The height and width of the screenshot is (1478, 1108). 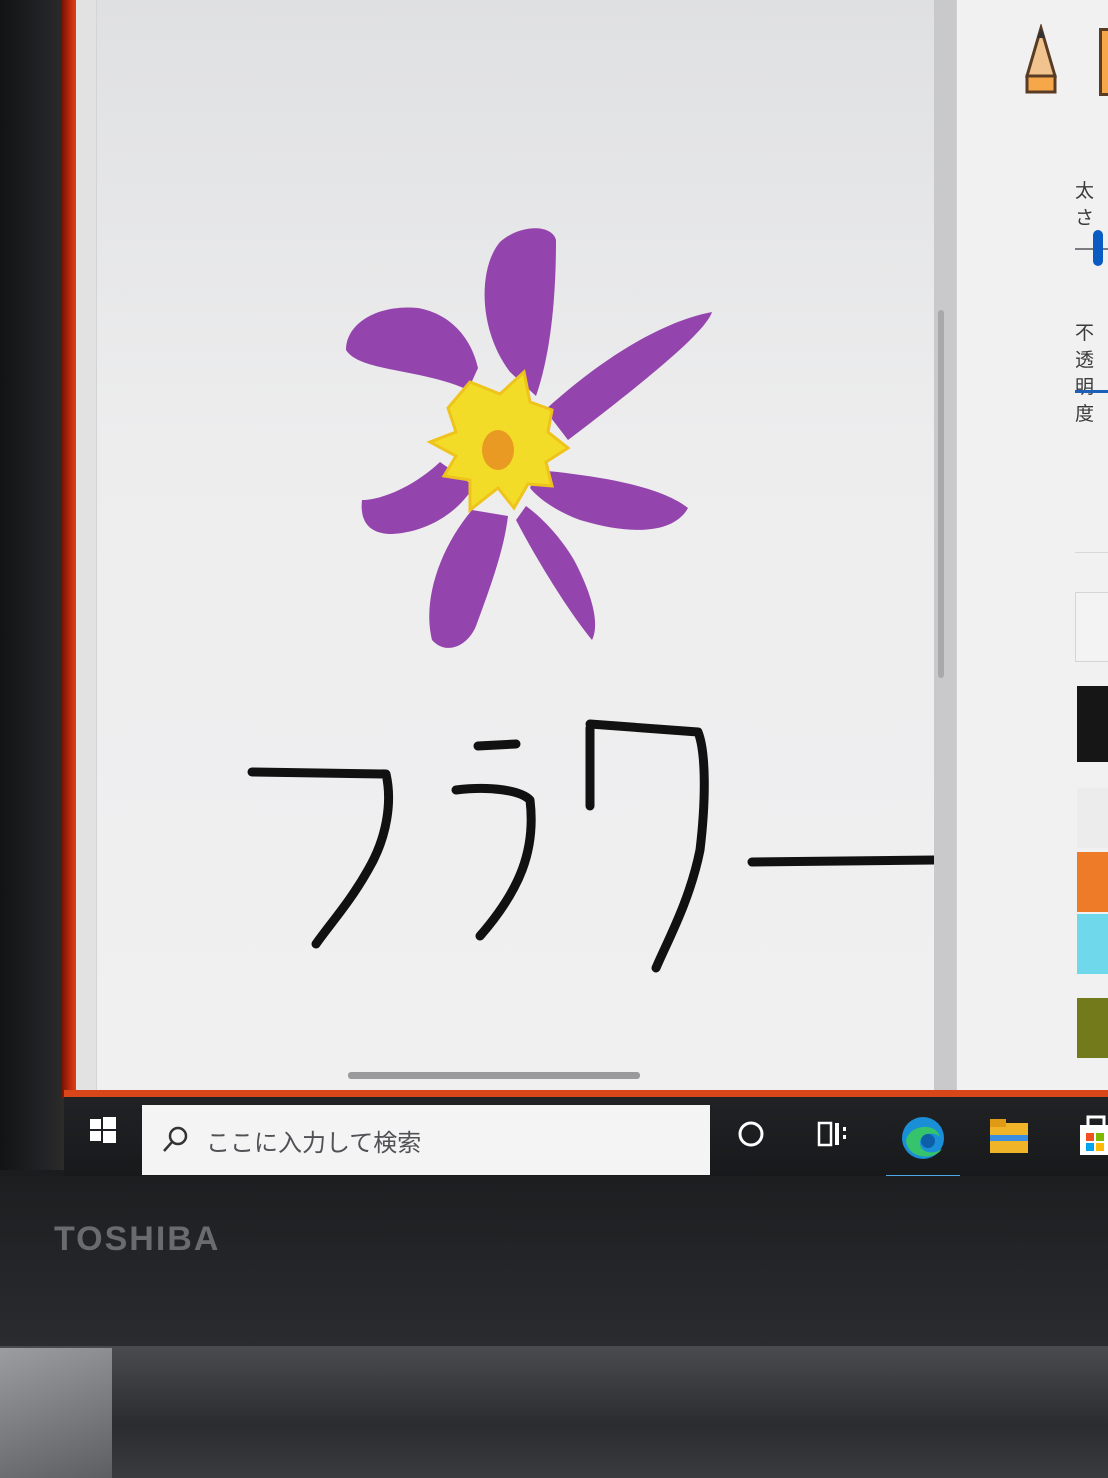 I want to click on search-icon, so click(x=175, y=1139).